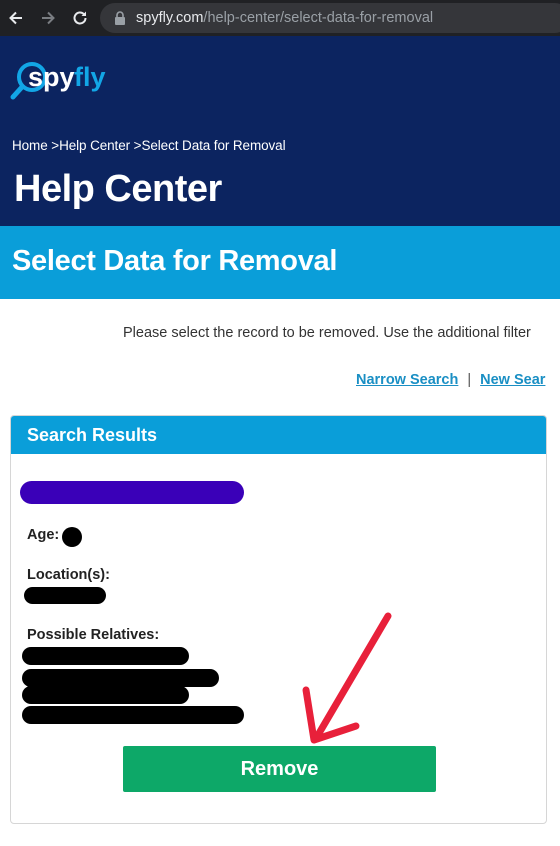 This screenshot has width=560, height=846. Describe the element at coordinates (318, 18) in the screenshot. I see `url-path: /help-center/select-data-for-removal` at that location.